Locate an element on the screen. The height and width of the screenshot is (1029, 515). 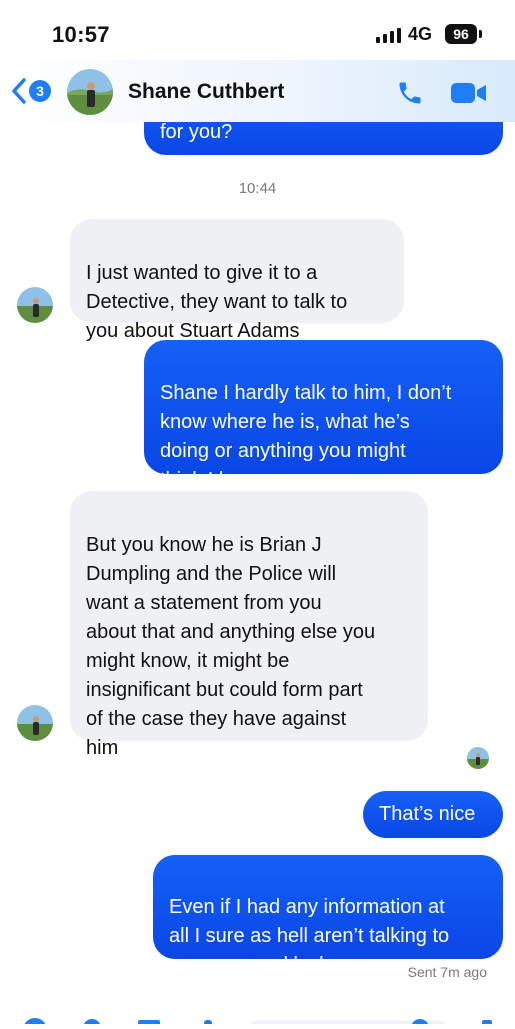
message-text: for you? is located at coordinates (196, 132).